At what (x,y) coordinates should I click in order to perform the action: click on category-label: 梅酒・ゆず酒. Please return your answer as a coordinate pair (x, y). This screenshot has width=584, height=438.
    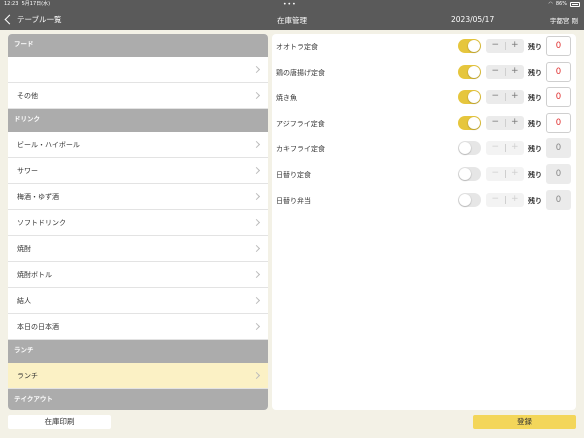
    Looking at the image, I should click on (38, 196).